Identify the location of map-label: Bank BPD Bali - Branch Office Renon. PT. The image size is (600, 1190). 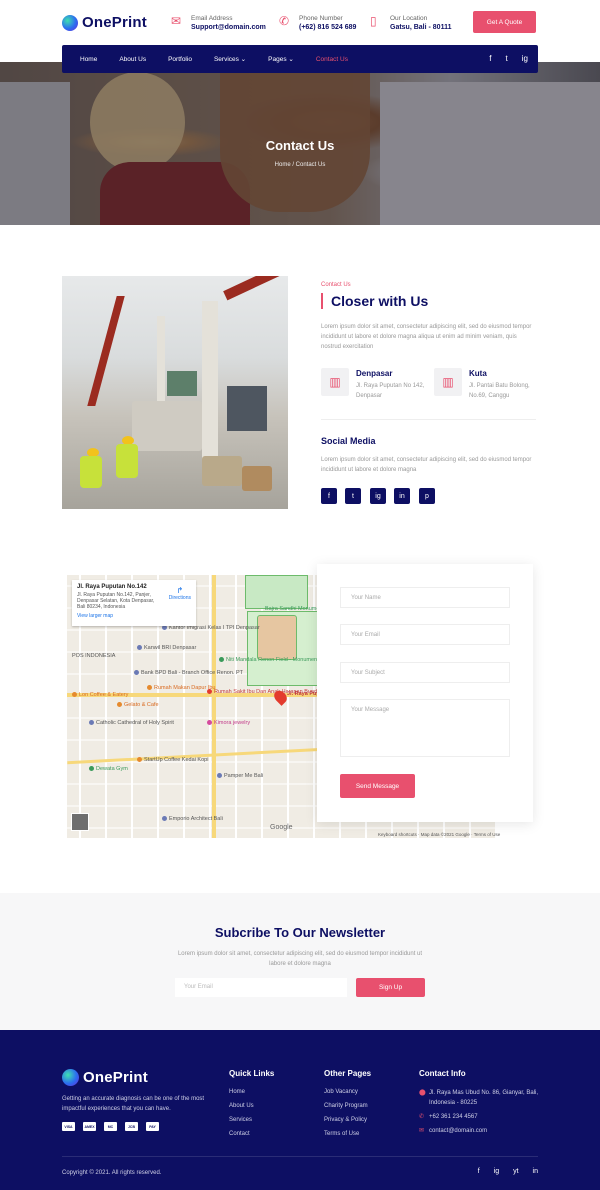
(188, 673).